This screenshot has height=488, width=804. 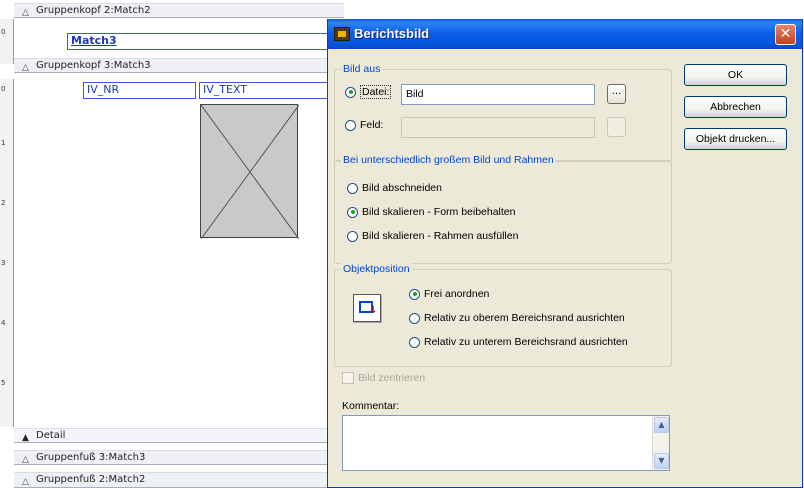 What do you see at coordinates (371, 406) in the screenshot?
I see `kommentar-label: Kommentar:` at bounding box center [371, 406].